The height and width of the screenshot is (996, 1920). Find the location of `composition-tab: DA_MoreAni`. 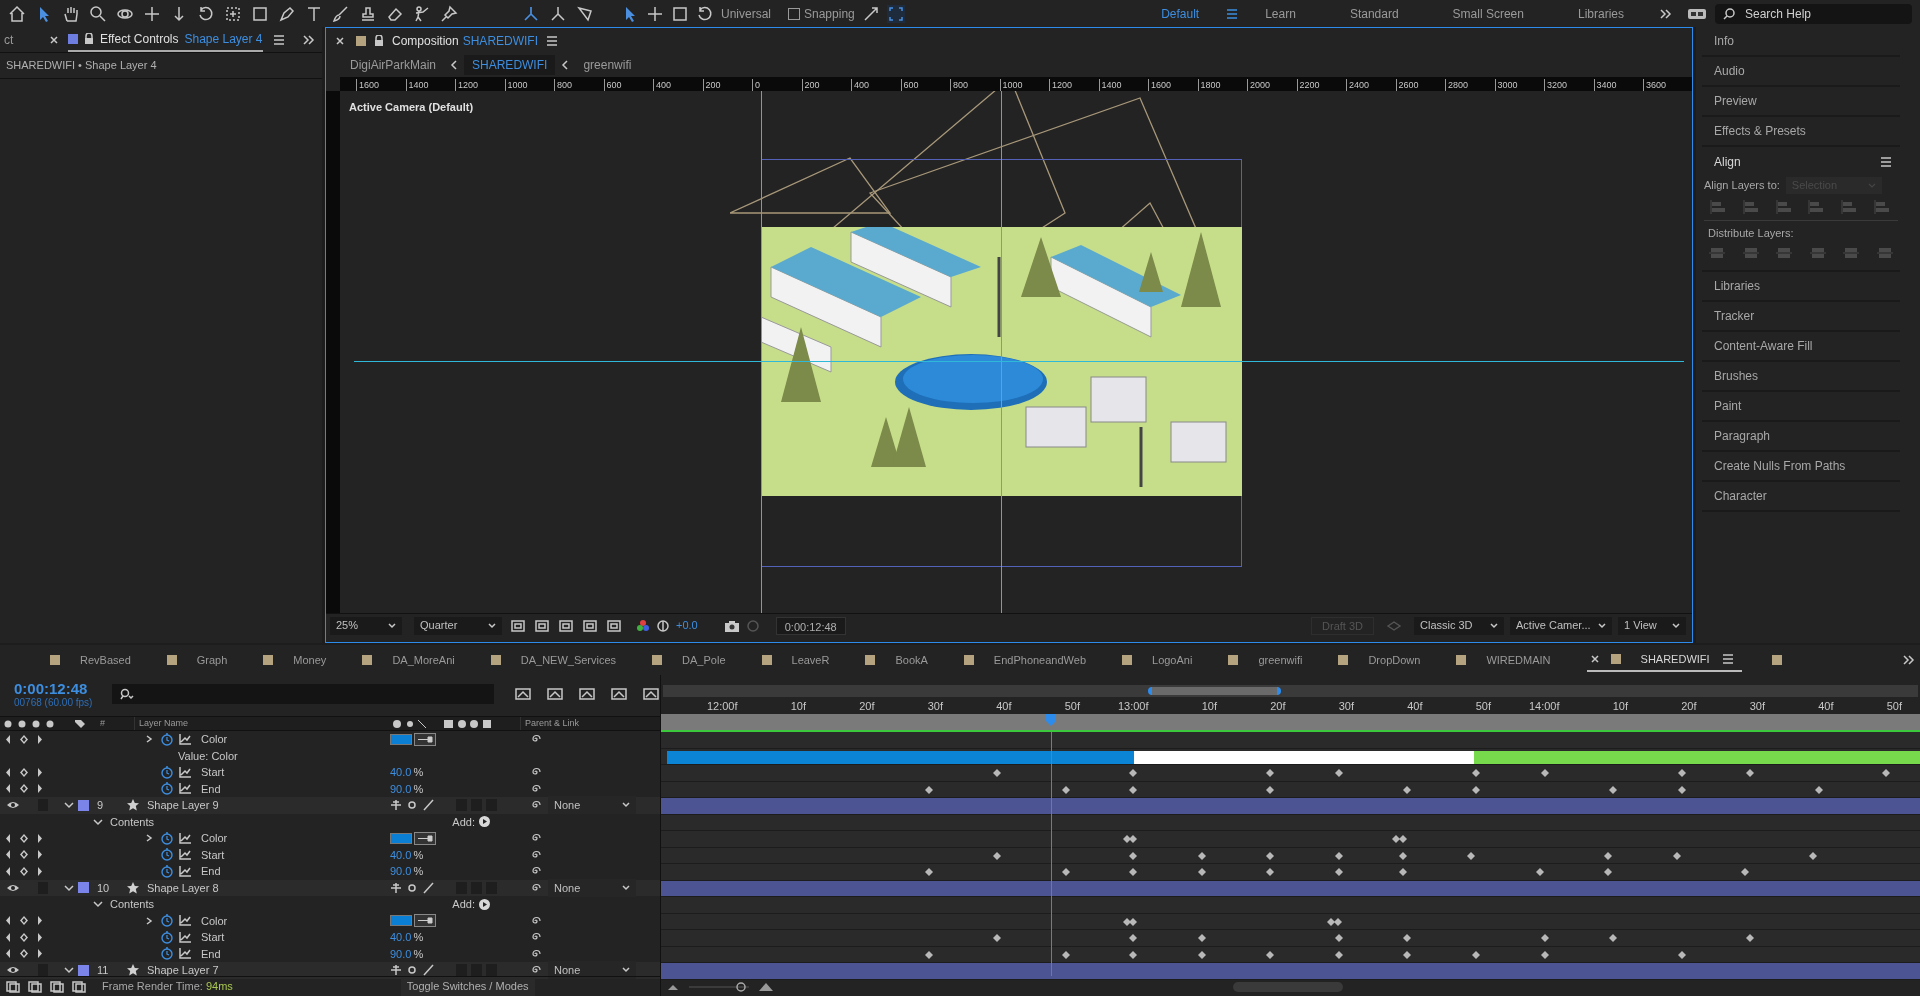

composition-tab: DA_MoreAni is located at coordinates (426, 660).